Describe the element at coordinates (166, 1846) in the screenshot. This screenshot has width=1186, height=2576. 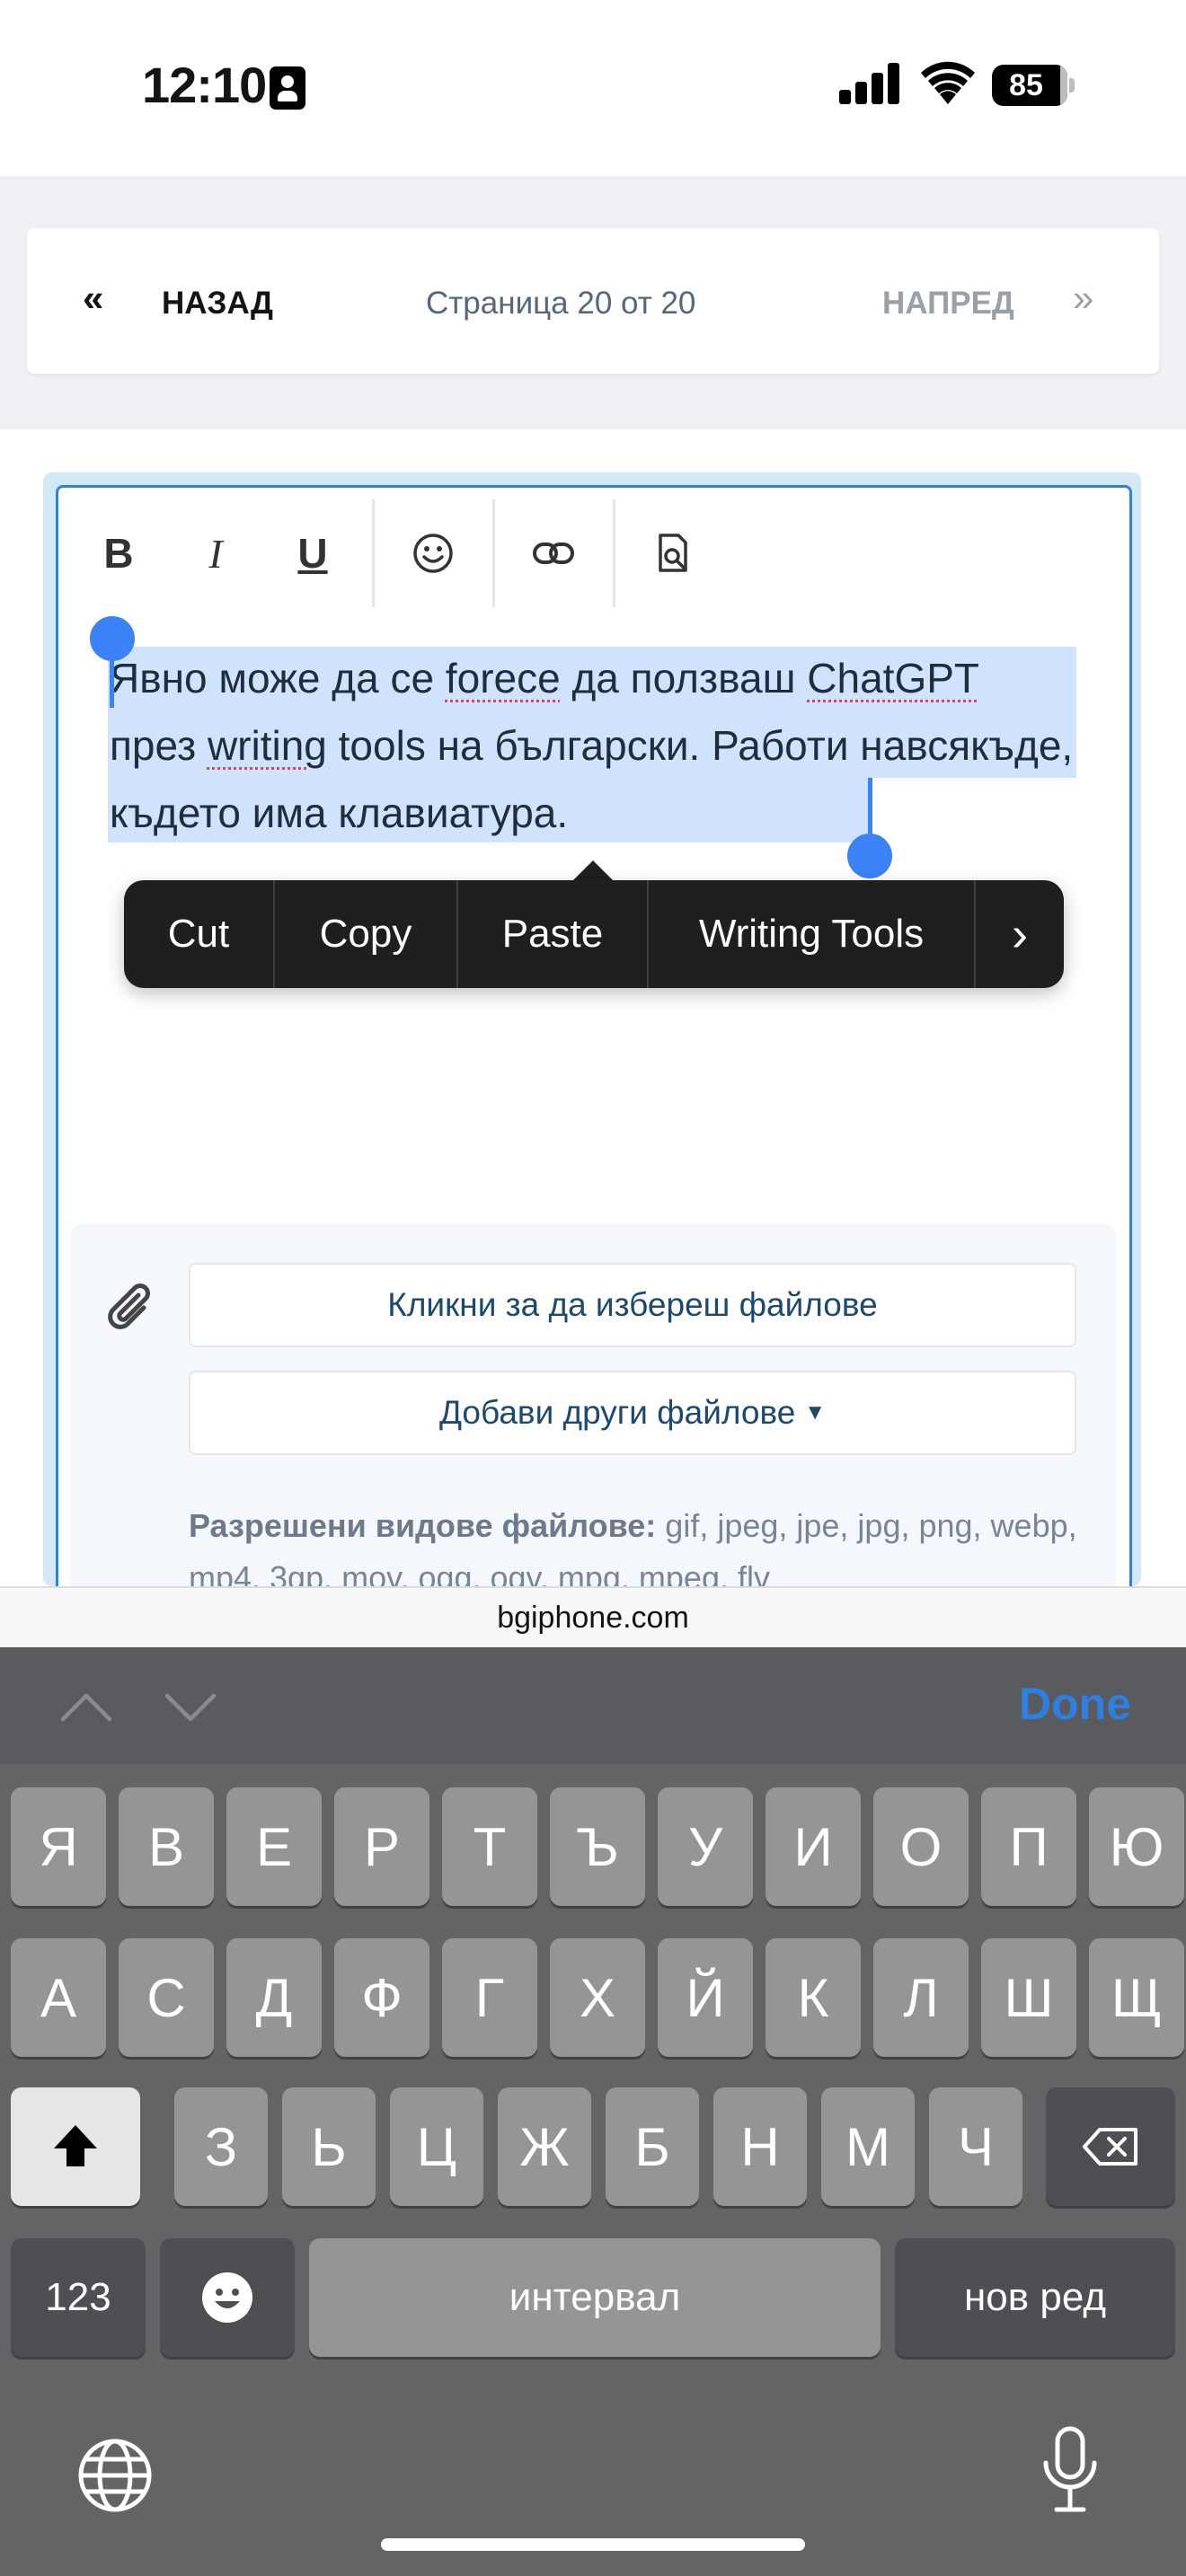
I see `letter-key: В` at that location.